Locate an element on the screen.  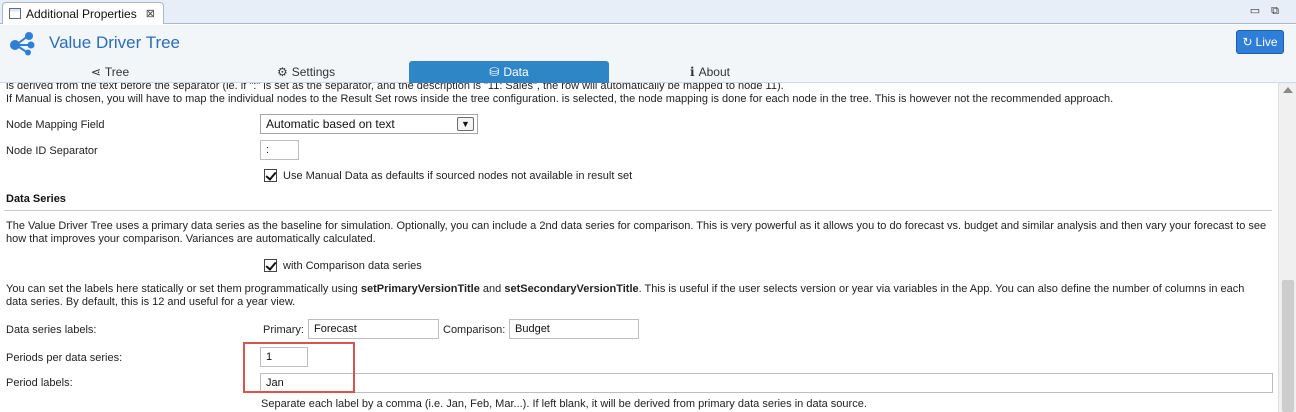
comparison-checkbox-label: with Comparison data series is located at coordinates (352, 265).